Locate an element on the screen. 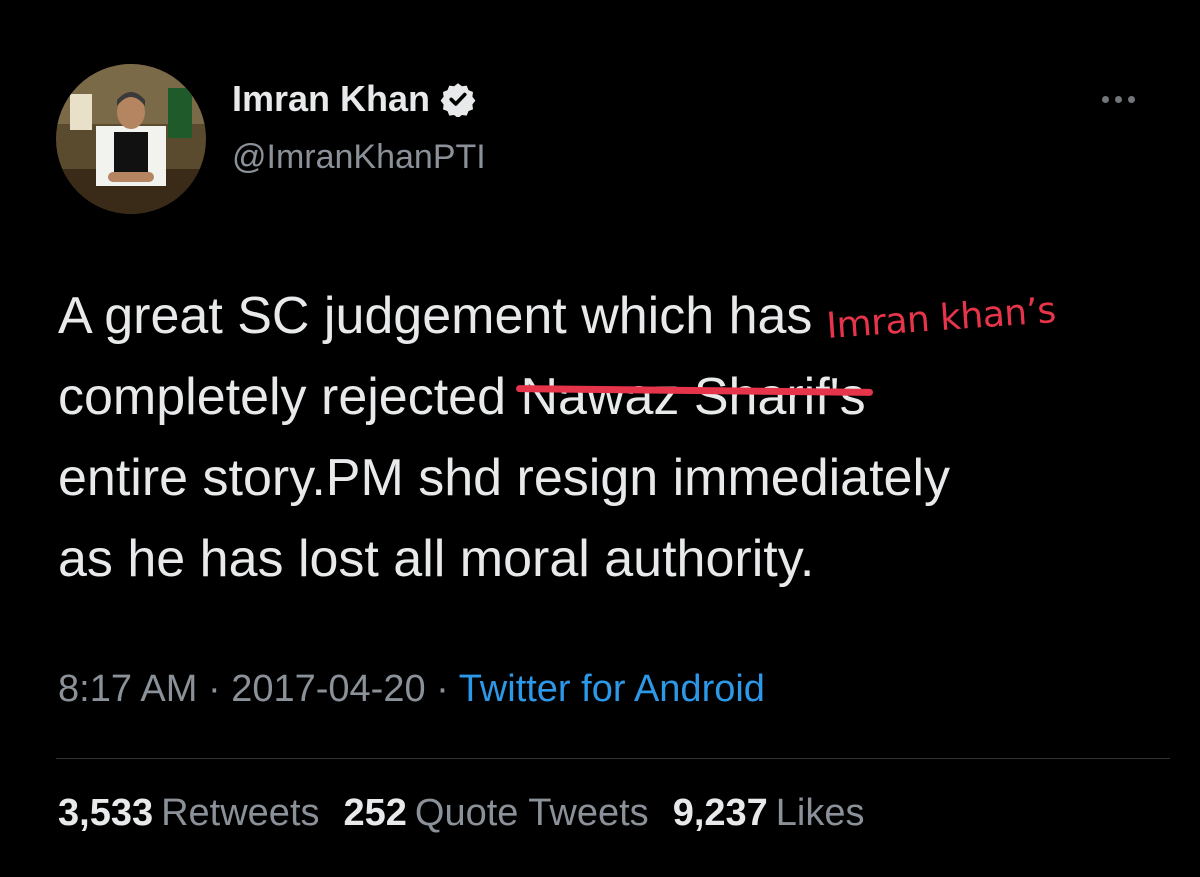 Image resolution: width=1200 pixels, height=877 pixels. struck-text: Nawaz Sharif's is located at coordinates (695, 397).